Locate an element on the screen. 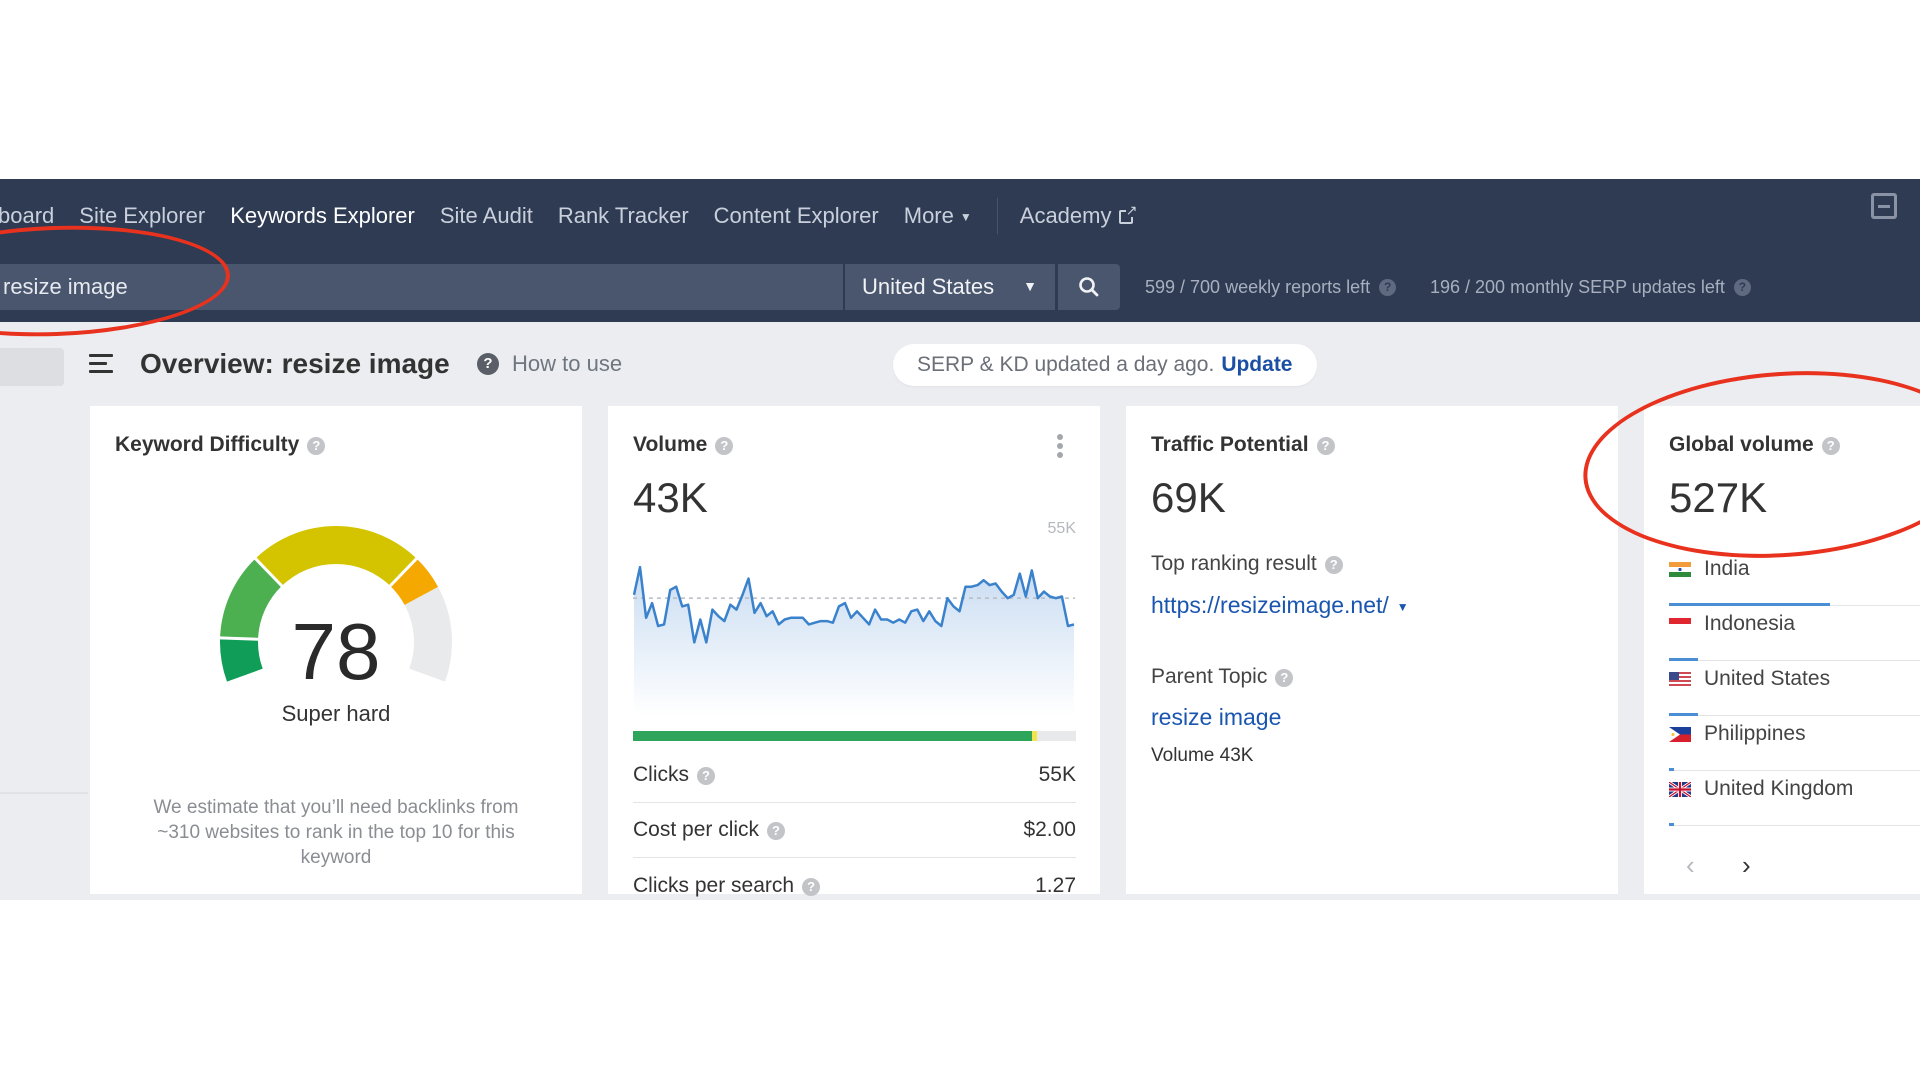 The height and width of the screenshot is (1080, 1920). tp-title-text: Traffic Potential is located at coordinates (1230, 444).